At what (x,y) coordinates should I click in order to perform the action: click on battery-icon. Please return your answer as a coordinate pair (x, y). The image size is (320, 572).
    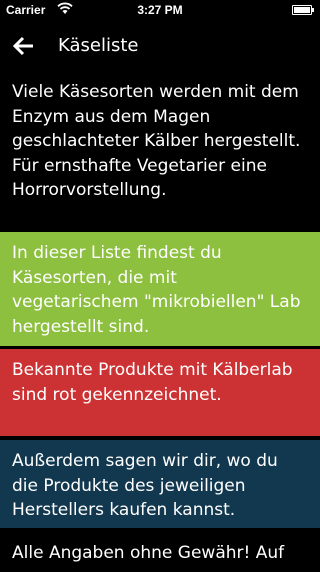
    Looking at the image, I should click on (303, 10).